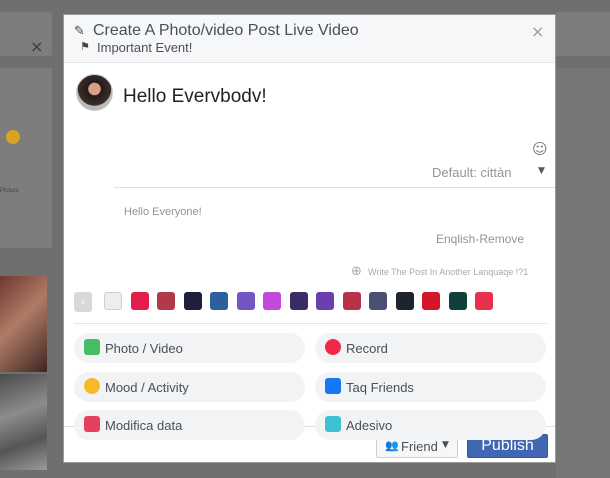 The height and width of the screenshot is (478, 610). Describe the element at coordinates (9, 191) in the screenshot. I see `background-side-text: Picture` at that location.